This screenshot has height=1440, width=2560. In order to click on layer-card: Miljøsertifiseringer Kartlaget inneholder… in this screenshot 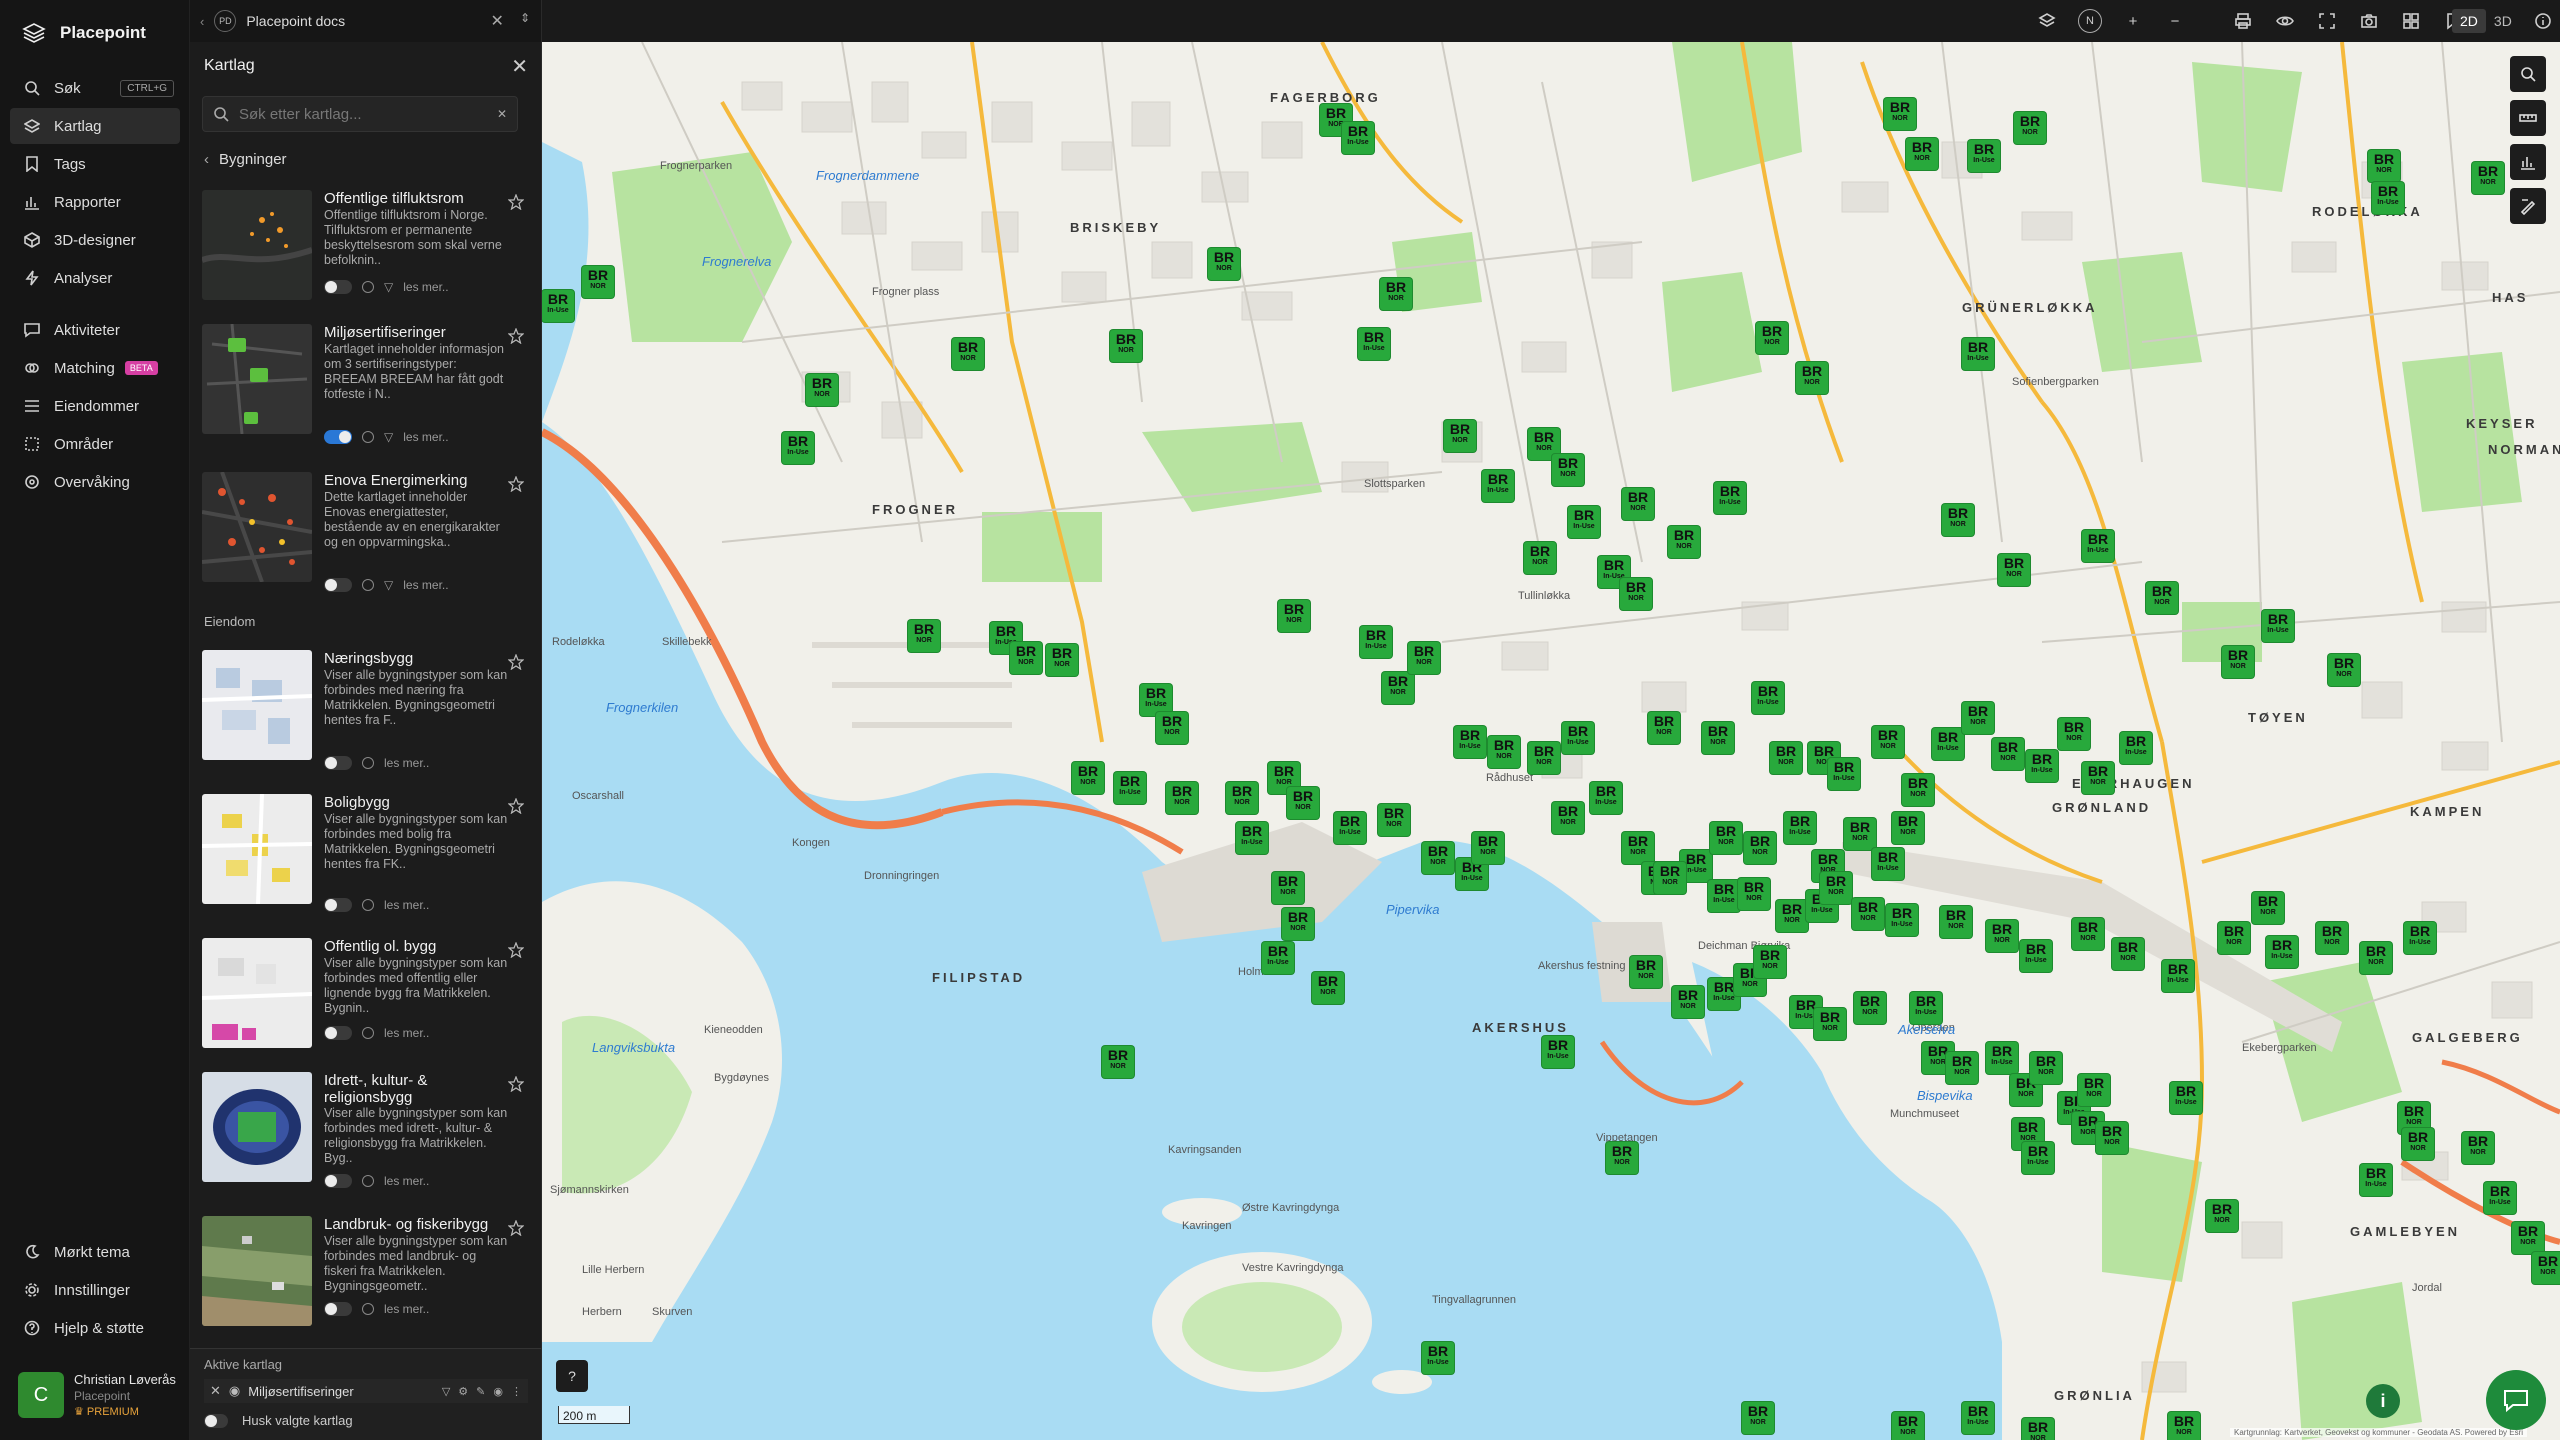, I will do `click(365, 384)`.